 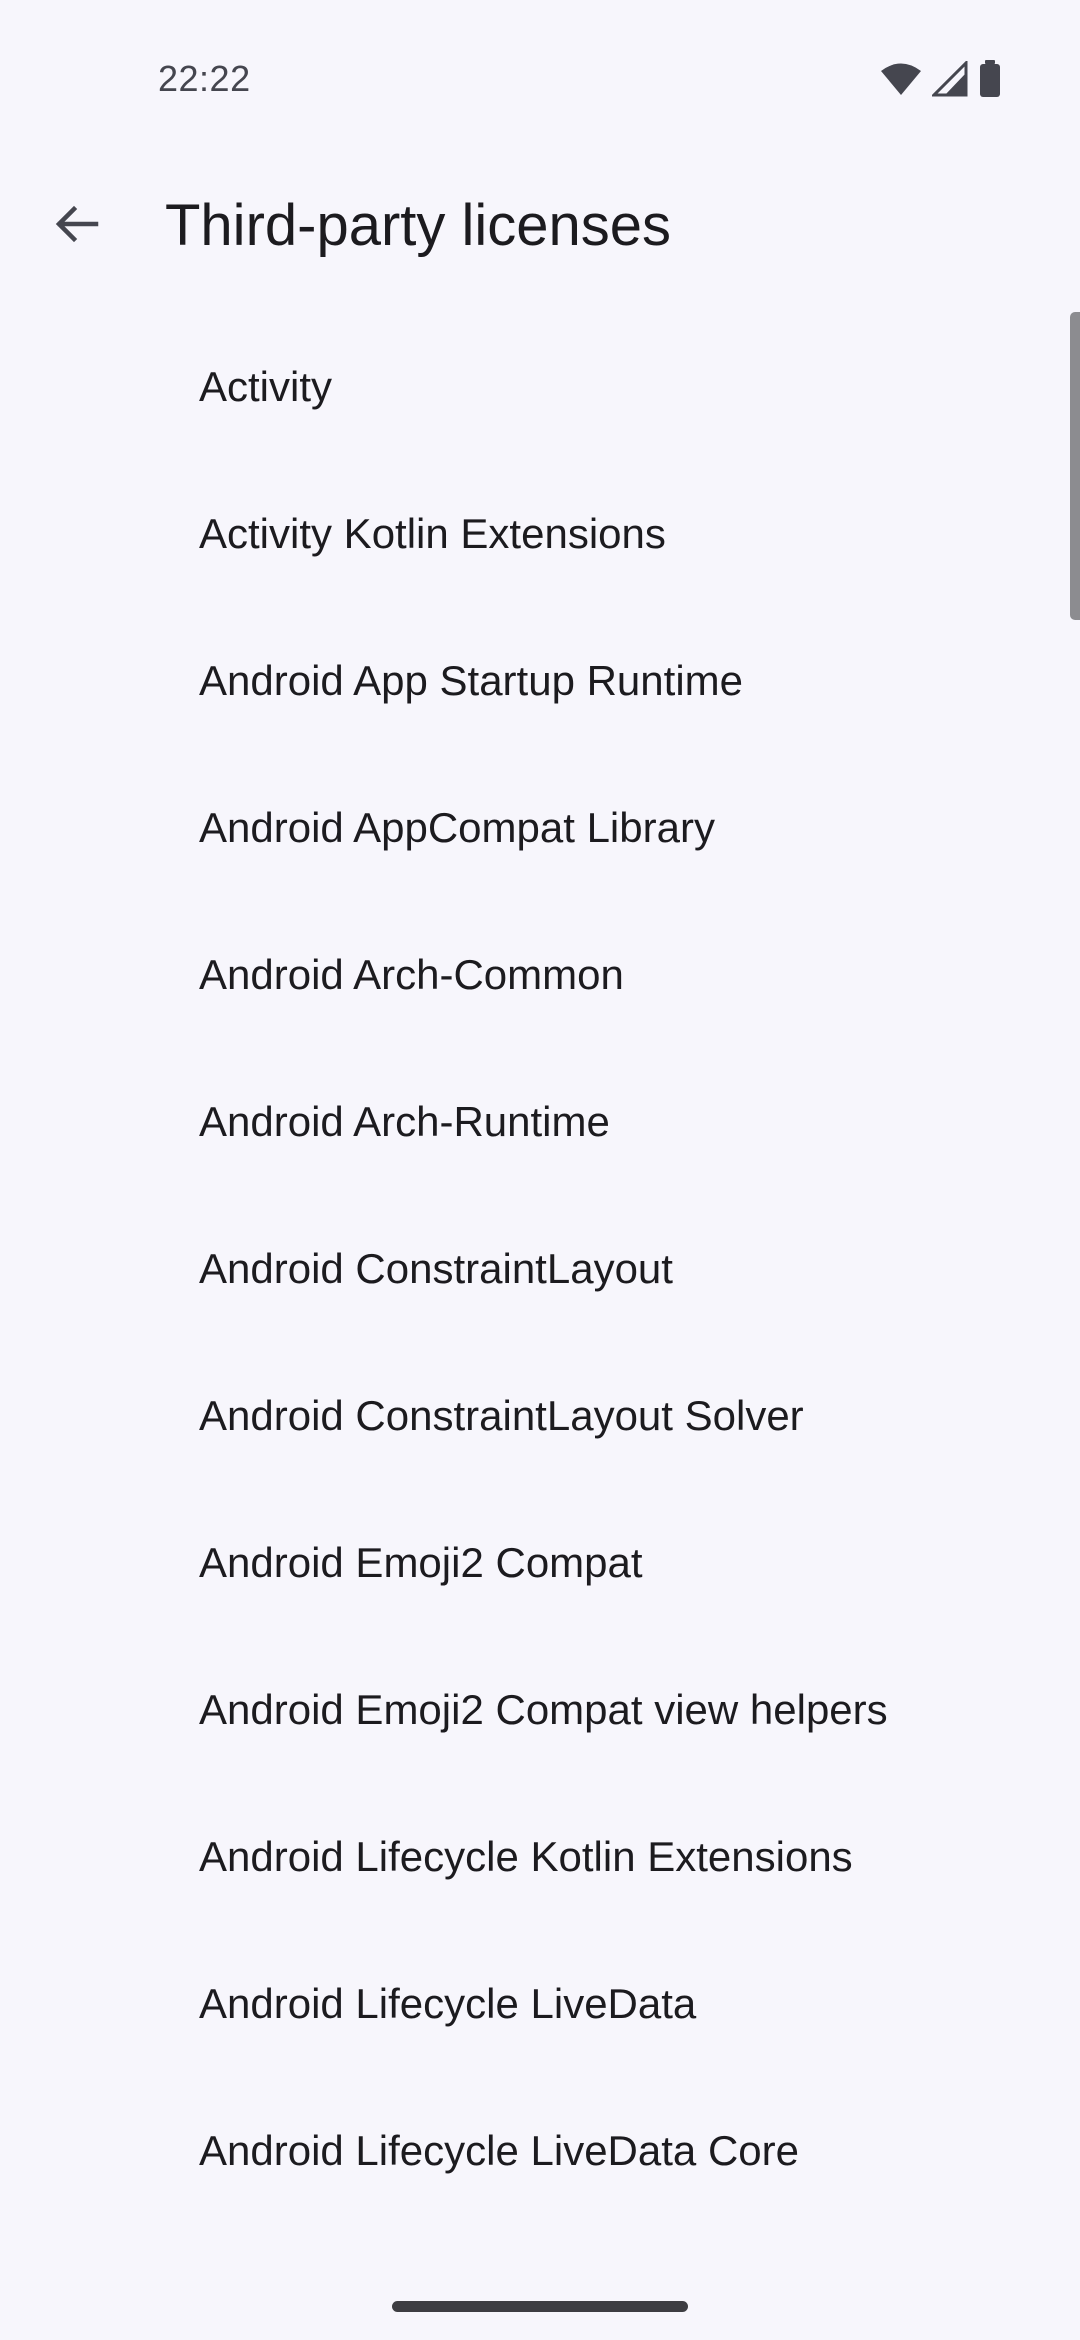 I want to click on license-item-android-app-startup-runtime: Android App Startup Runtime, so click(x=540, y=680).